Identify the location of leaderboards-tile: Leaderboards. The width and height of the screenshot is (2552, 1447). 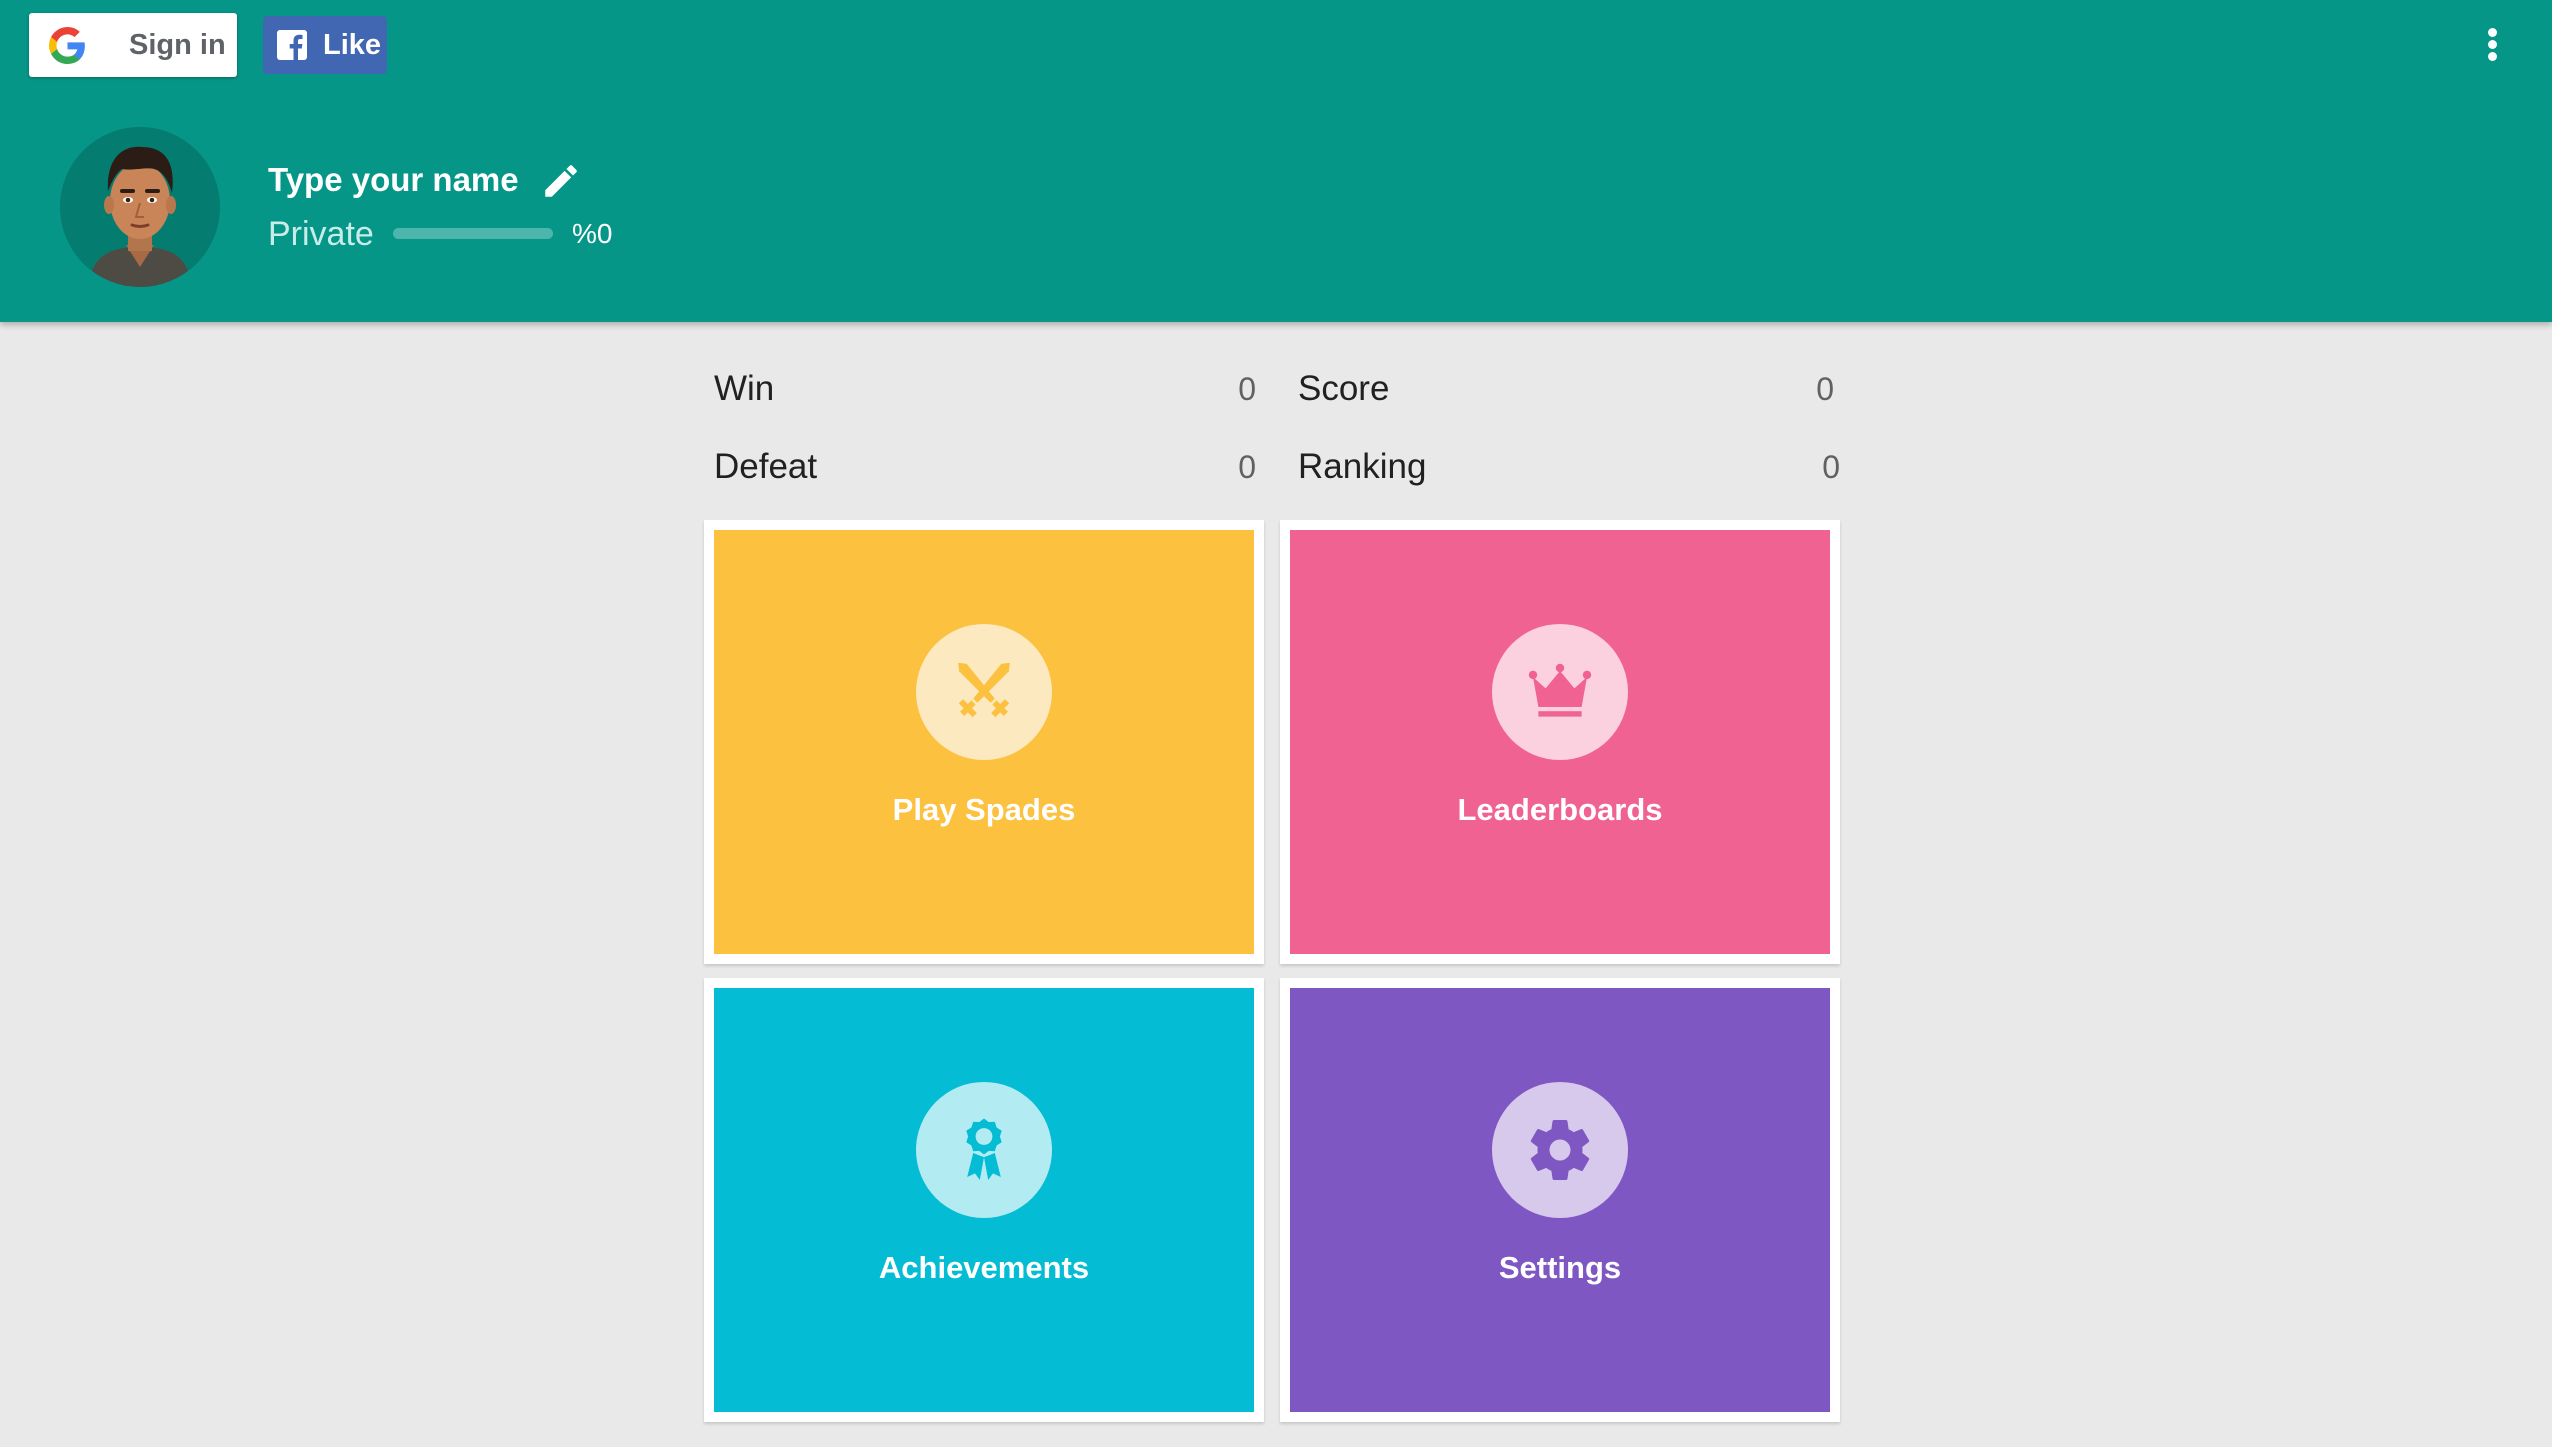
(1560, 742).